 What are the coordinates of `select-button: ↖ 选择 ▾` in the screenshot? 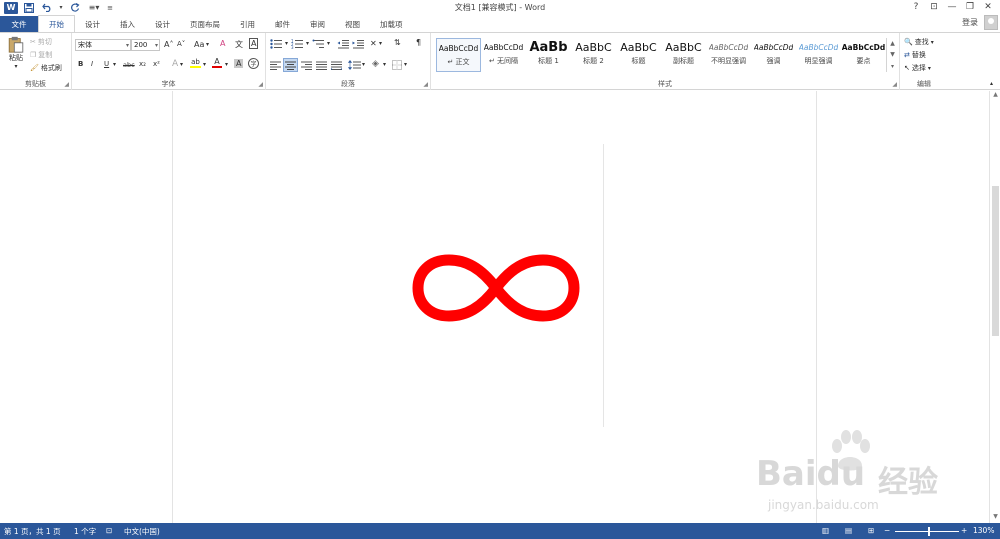 It's located at (917, 68).